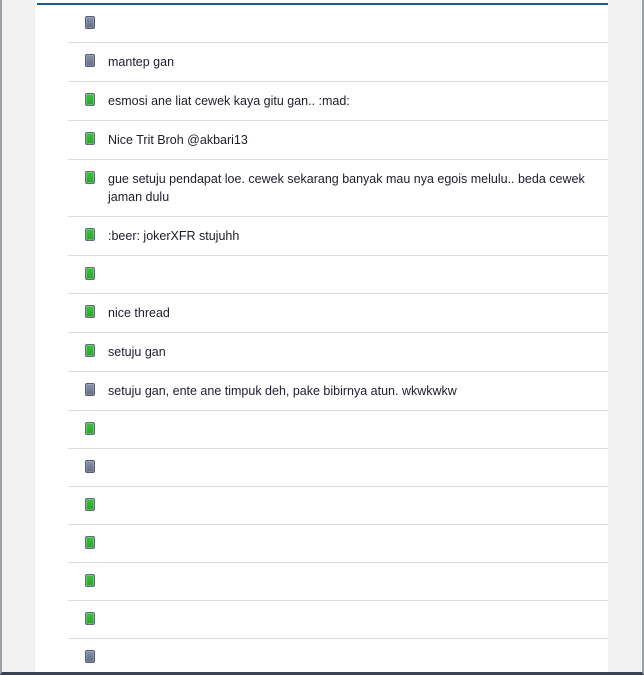  Describe the element at coordinates (178, 140) in the screenshot. I see `reply-text: Nice Trit Broh @akbari13` at that location.